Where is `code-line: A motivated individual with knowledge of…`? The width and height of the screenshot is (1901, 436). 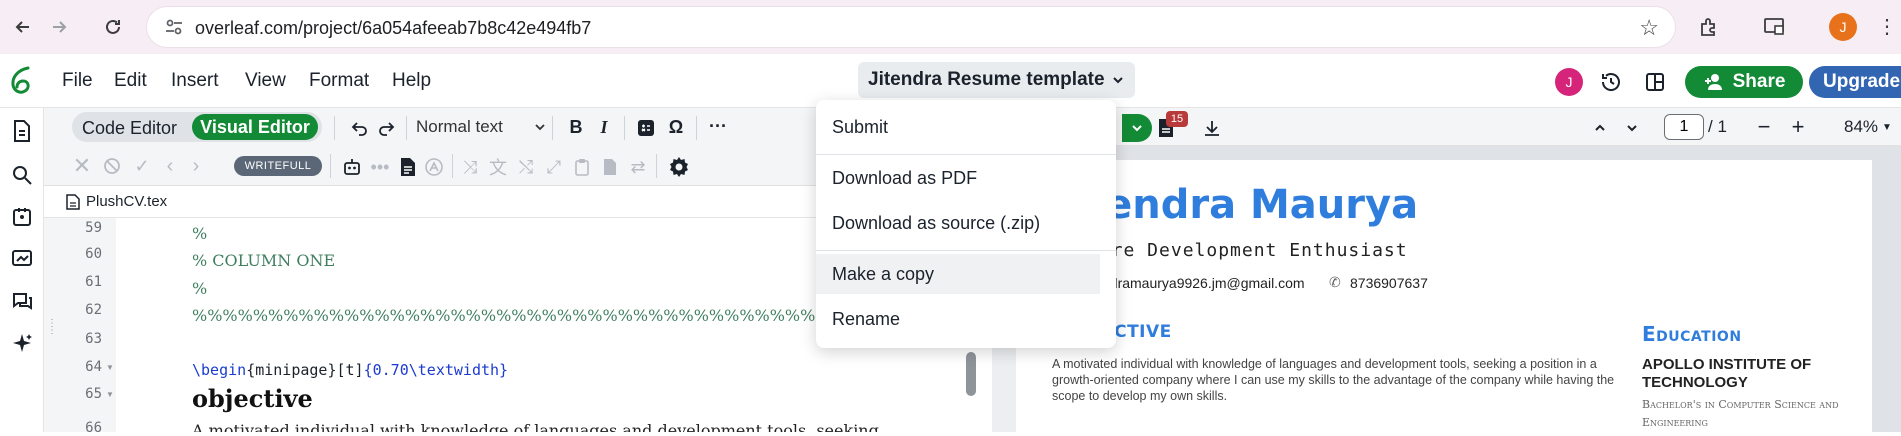
code-line: A motivated individual with knowledge of… is located at coordinates (535, 426).